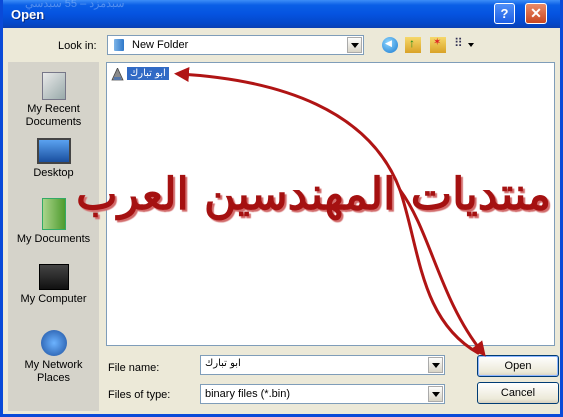 This screenshot has width=563, height=417. Describe the element at coordinates (28, 14) in the screenshot. I see `window-title: Open` at that location.